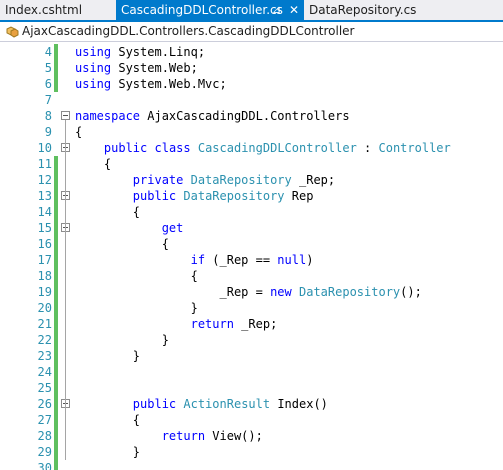 This screenshot has width=503, height=470. Describe the element at coordinates (44, 228) in the screenshot. I see `line-number: 15` at that location.